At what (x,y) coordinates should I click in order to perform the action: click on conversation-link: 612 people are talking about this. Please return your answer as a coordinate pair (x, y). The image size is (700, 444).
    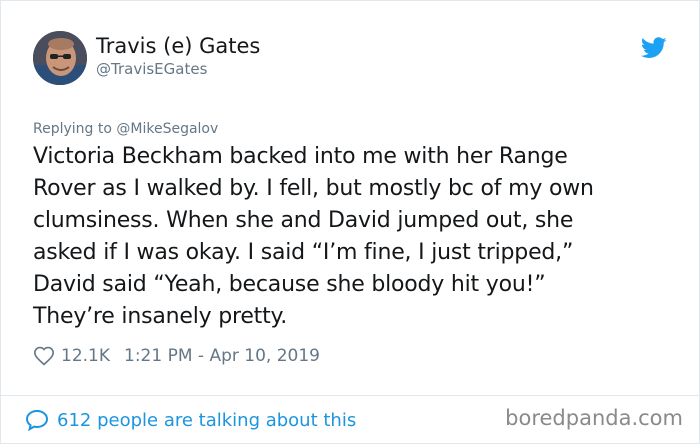
    Looking at the image, I should click on (190, 420).